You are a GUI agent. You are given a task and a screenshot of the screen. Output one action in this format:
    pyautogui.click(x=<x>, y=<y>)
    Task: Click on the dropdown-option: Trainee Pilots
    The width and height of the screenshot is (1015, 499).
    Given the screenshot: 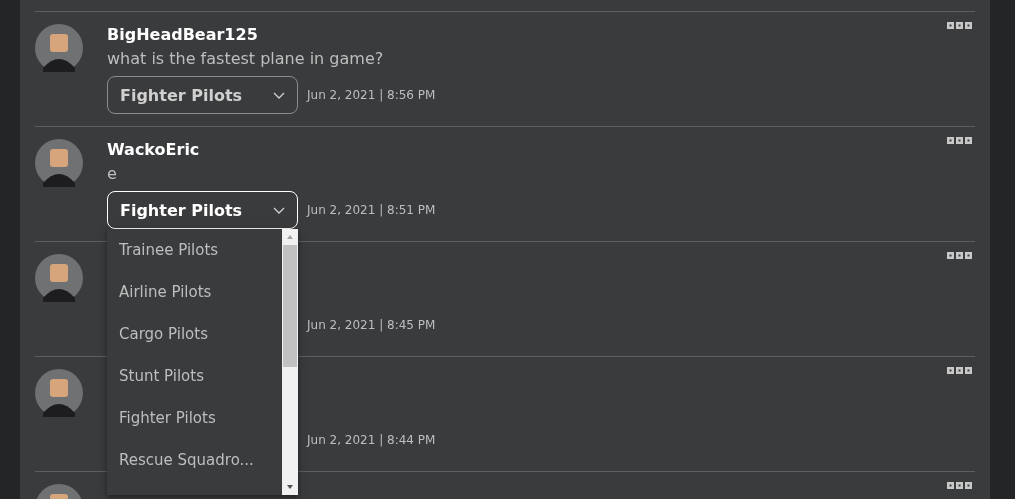 What is the action you would take?
    pyautogui.click(x=194, y=250)
    